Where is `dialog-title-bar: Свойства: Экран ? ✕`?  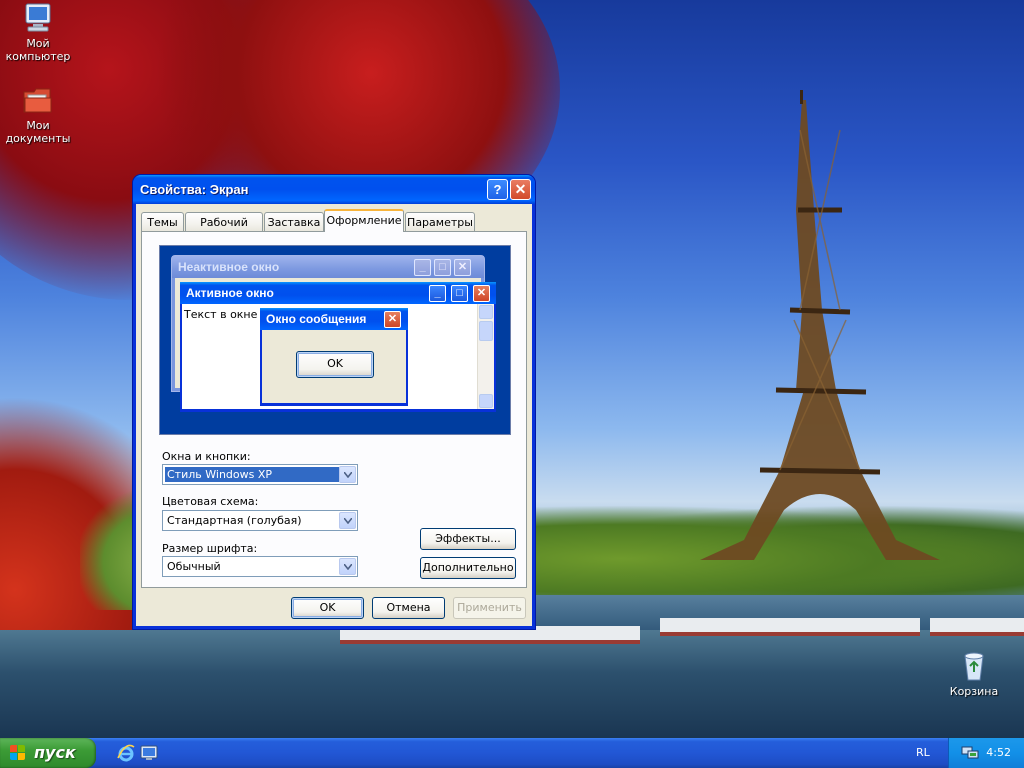 dialog-title-bar: Свойства: Экран ? ✕ is located at coordinates (334, 189).